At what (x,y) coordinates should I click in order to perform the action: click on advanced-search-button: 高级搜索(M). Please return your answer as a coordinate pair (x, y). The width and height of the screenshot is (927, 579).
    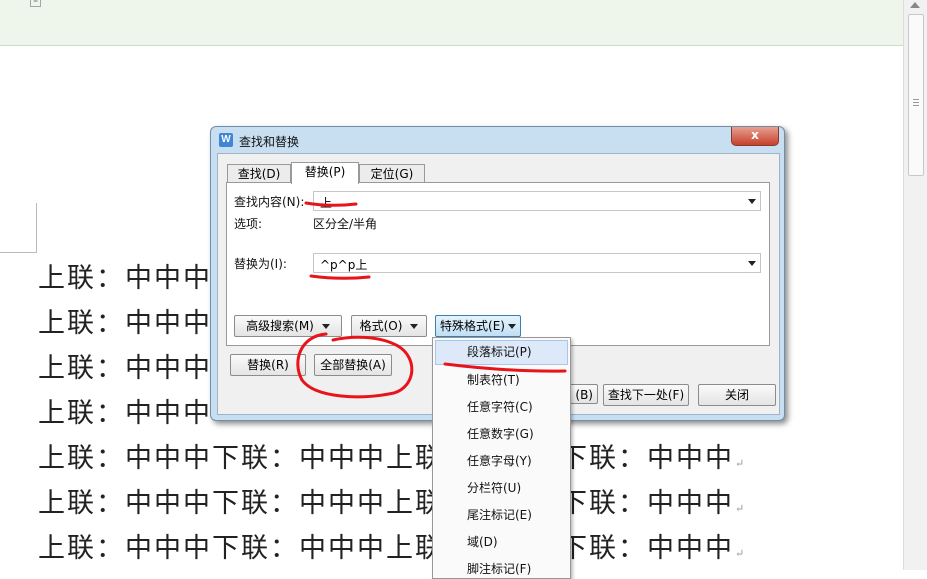
    Looking at the image, I should click on (288, 326).